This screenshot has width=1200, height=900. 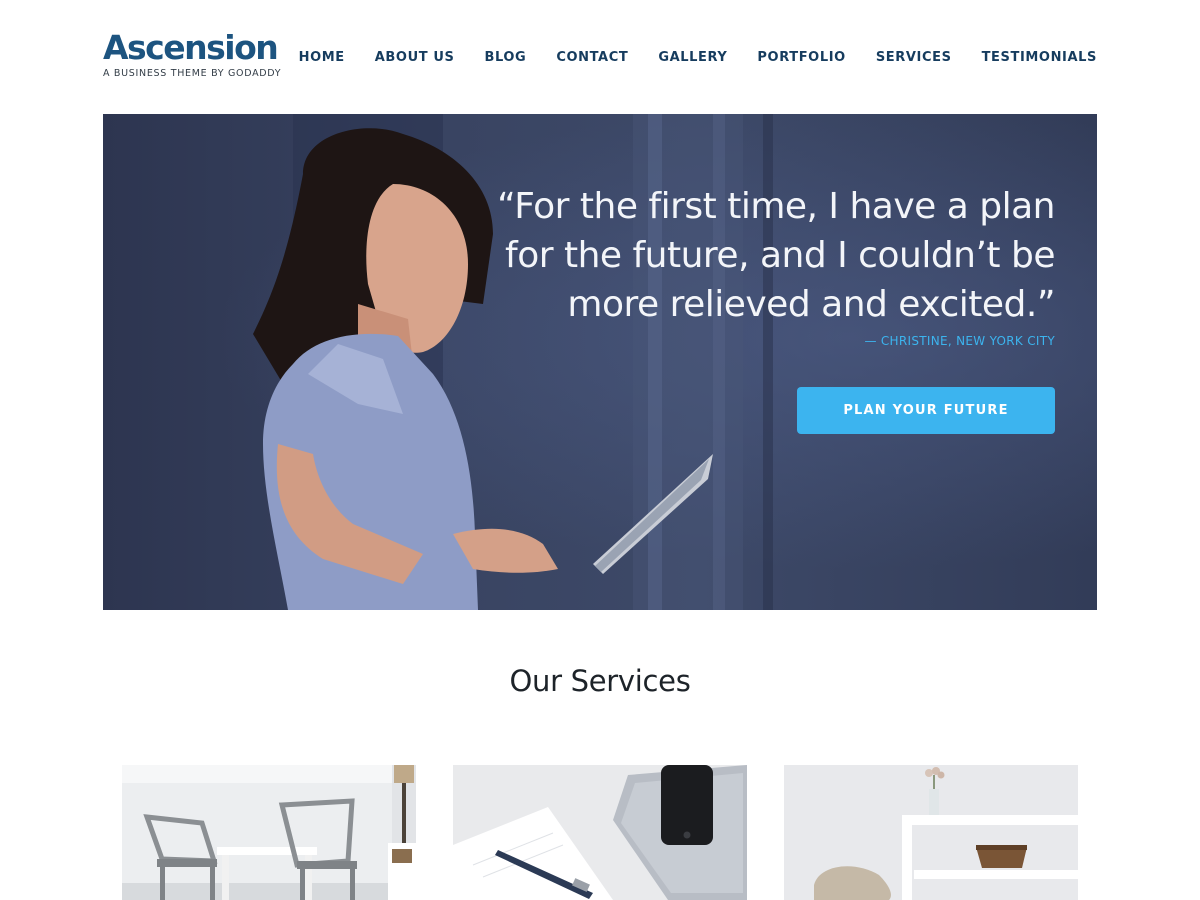 I want to click on hero-quote-line-3: more relieved and excited.”, so click(x=811, y=304).